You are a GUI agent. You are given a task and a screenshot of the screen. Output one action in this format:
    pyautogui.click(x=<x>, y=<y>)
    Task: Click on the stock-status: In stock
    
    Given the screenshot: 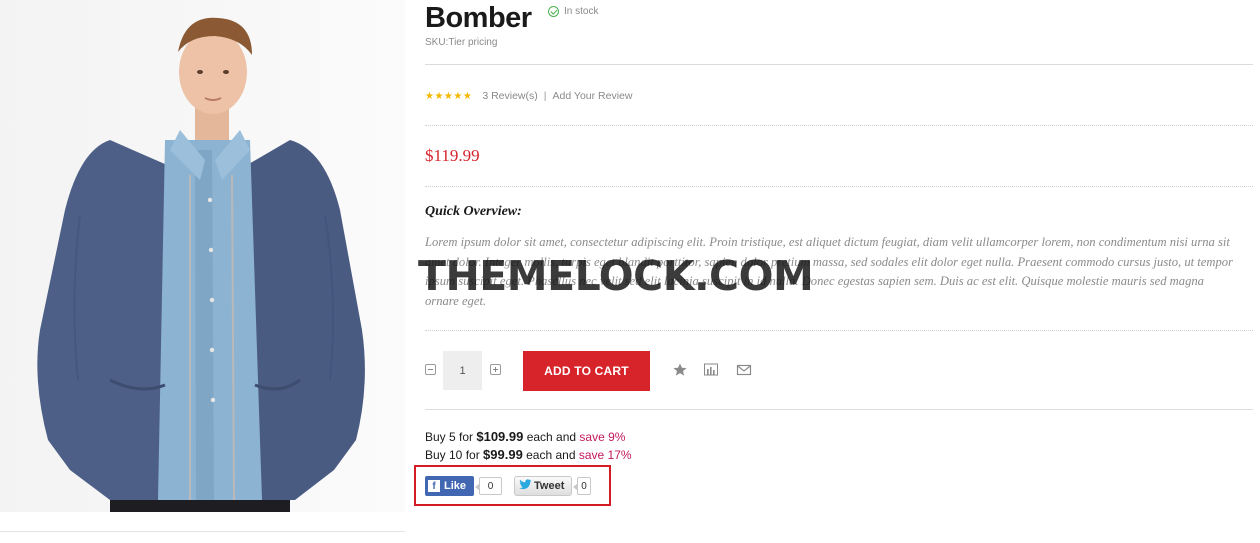 What is the action you would take?
    pyautogui.click(x=573, y=11)
    